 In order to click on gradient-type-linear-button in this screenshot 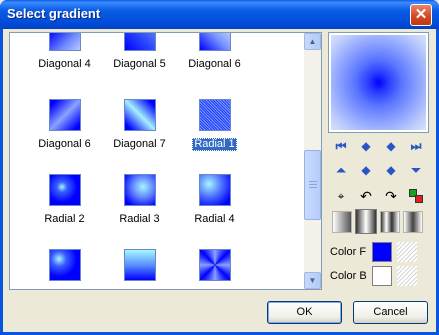, I will do `click(342, 222)`.